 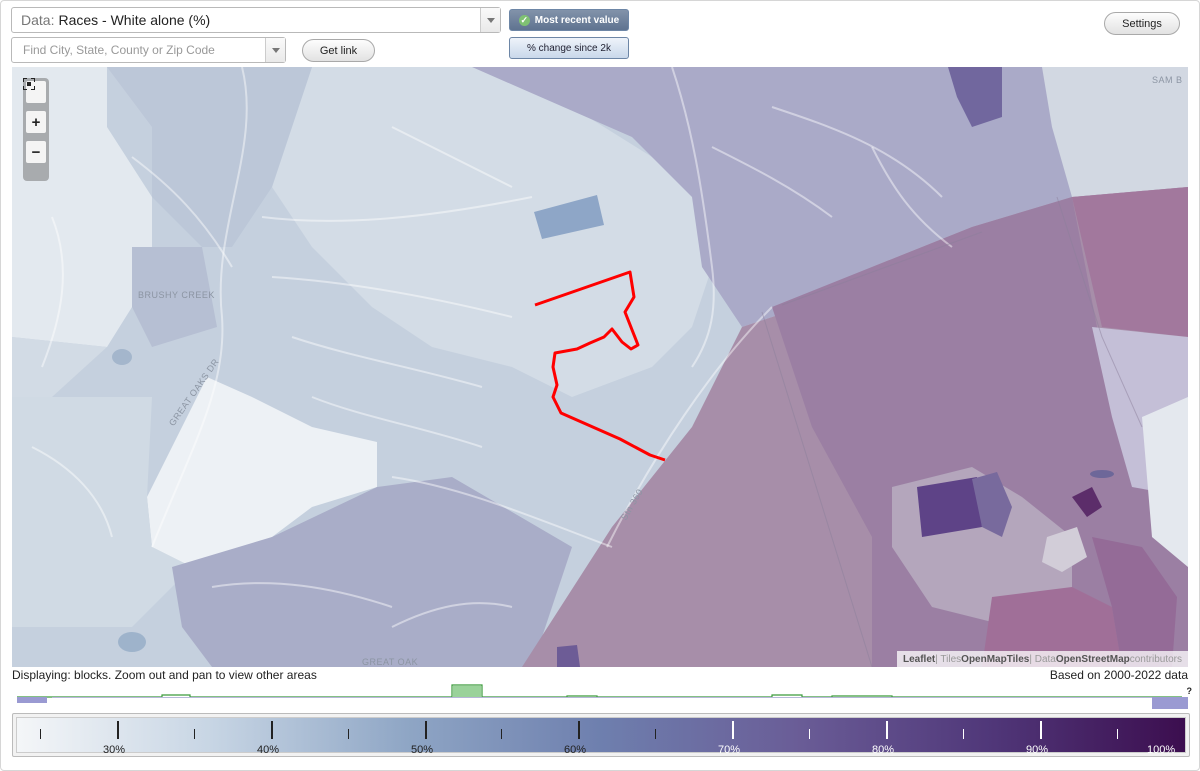 I want to click on zoom-in-button: +, so click(x=36, y=122).